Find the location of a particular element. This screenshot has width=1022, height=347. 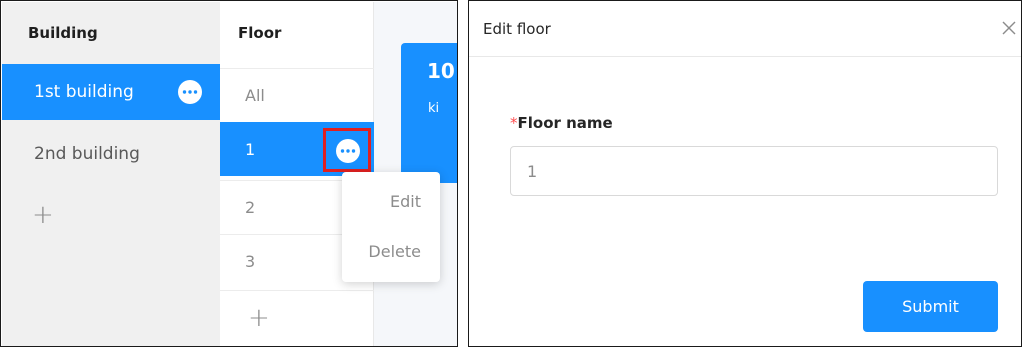

building-item-2nd: 2nd building is located at coordinates (111, 154).